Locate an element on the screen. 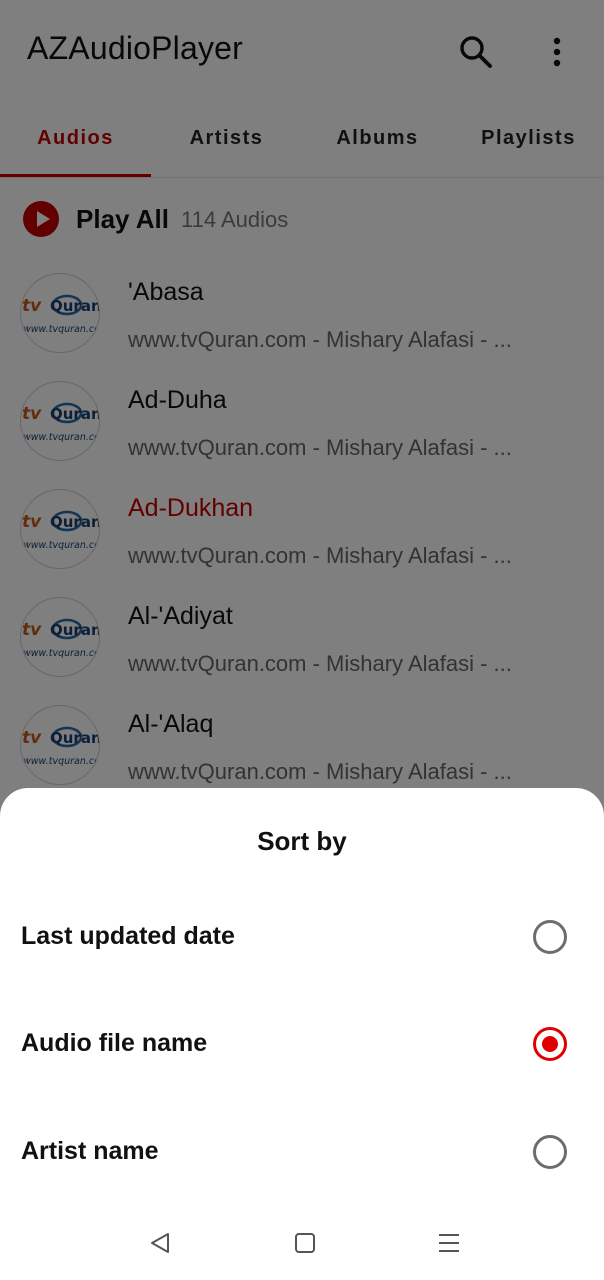  sort-option-last-updated: Last updated date is located at coordinates (302, 938).